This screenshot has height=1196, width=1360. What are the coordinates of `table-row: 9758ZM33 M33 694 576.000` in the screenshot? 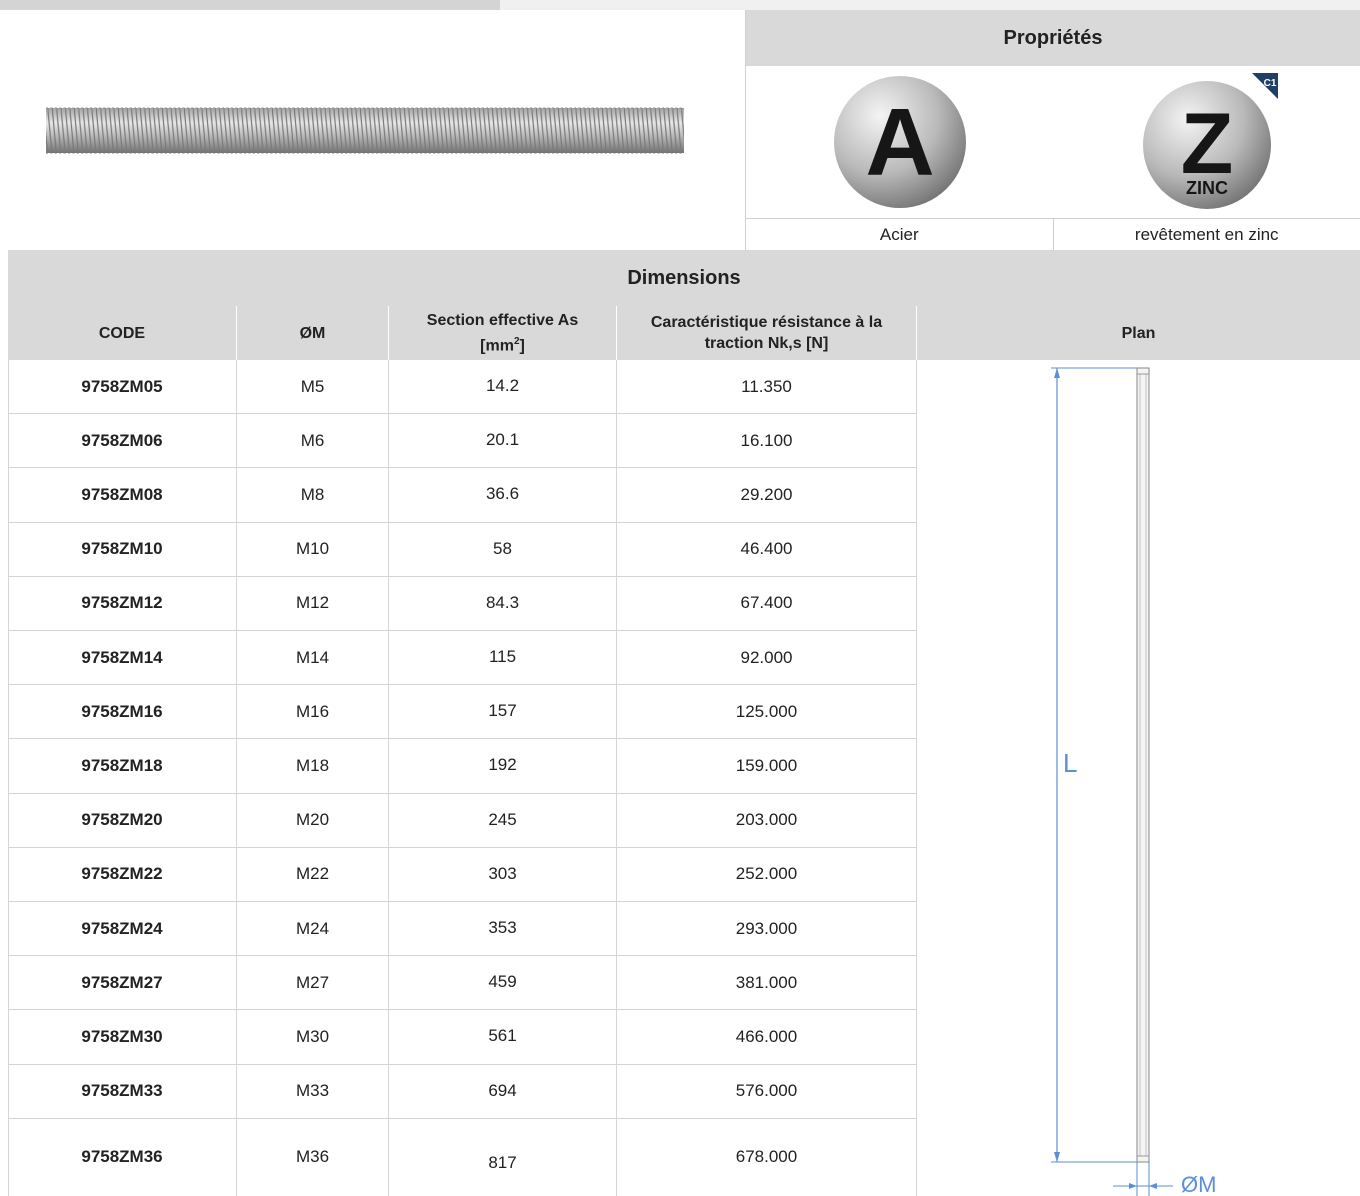 It's located at (462, 1091).